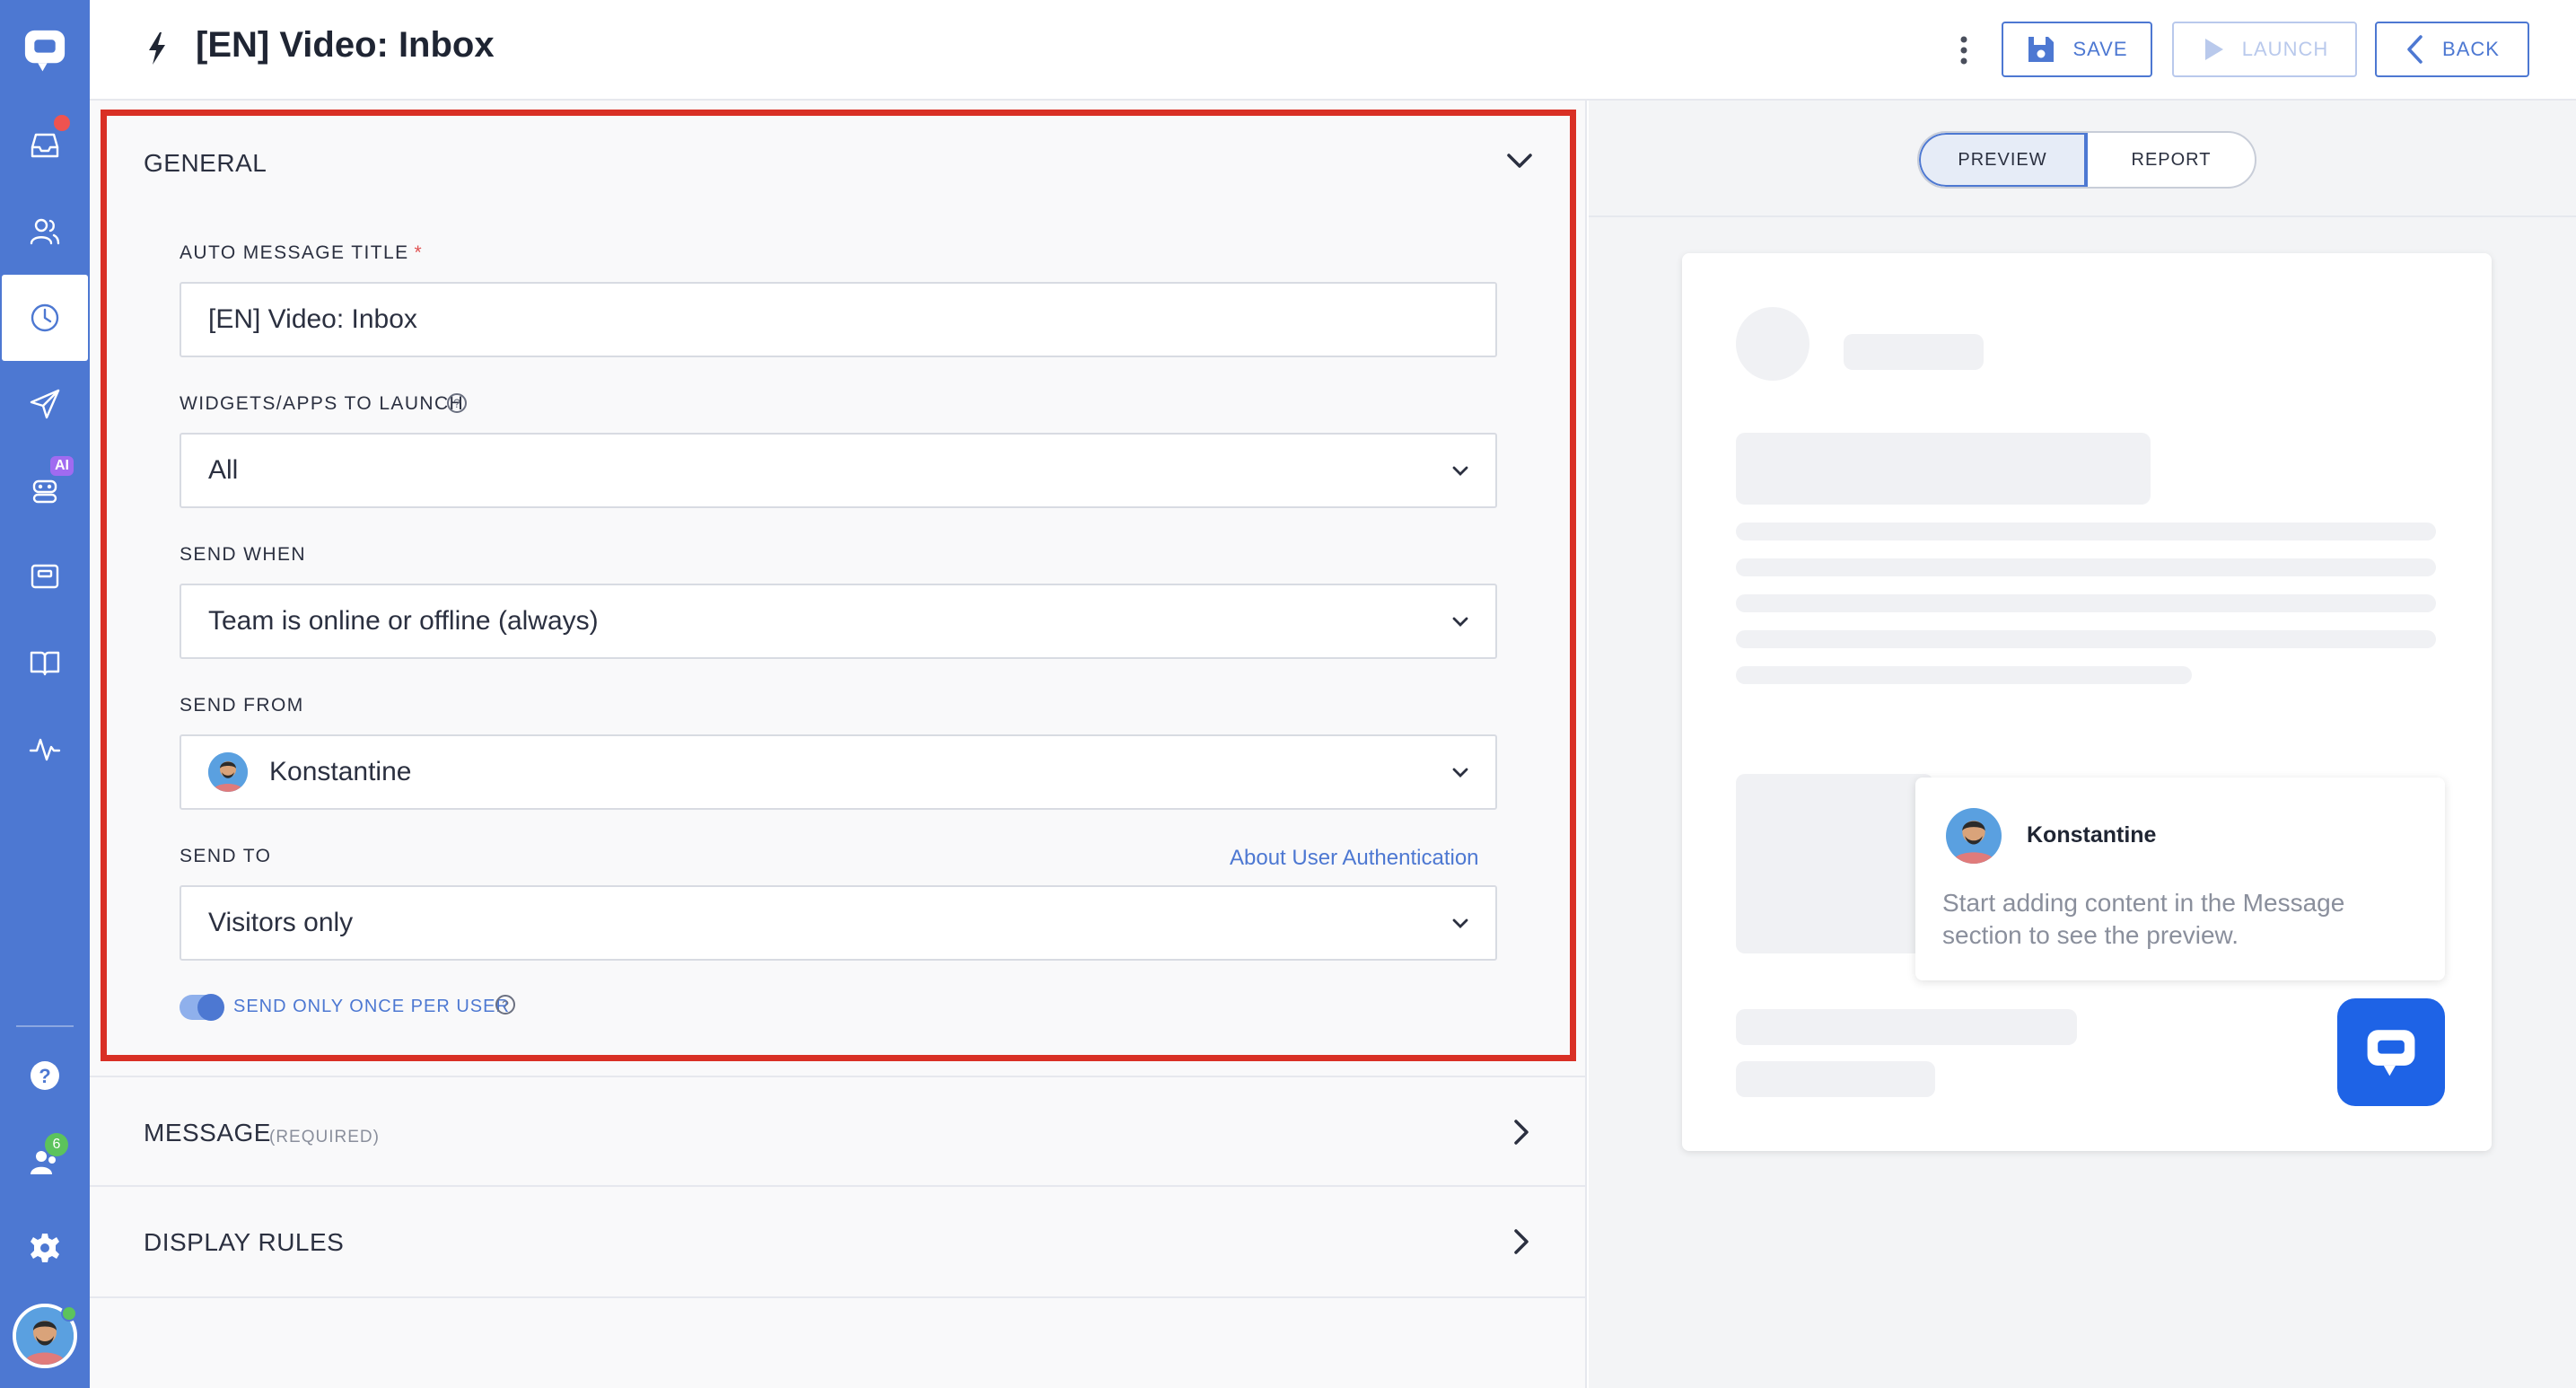 Image resolution: width=2576 pixels, height=1388 pixels. Describe the element at coordinates (838, 923) in the screenshot. I see `send-to-select: Visitors only` at that location.